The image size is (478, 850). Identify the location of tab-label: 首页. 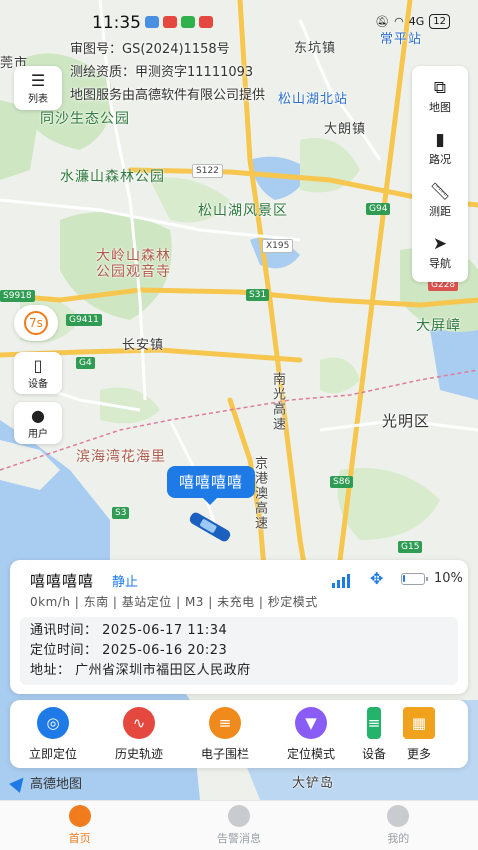
(79, 838).